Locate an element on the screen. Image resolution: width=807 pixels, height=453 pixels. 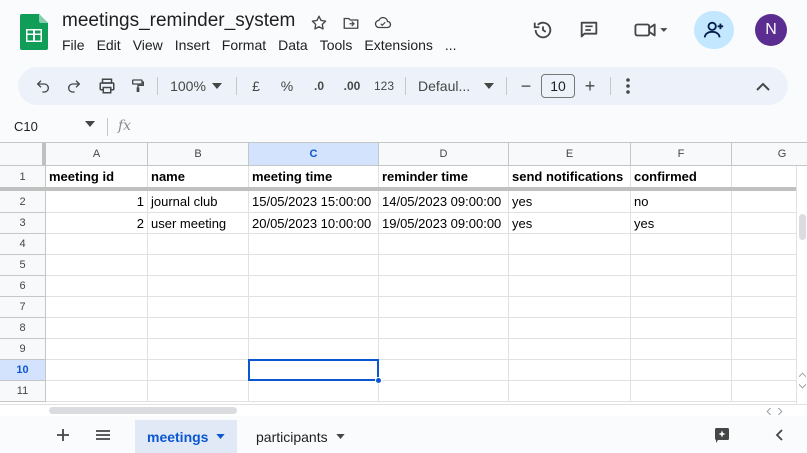
share-button is located at coordinates (714, 30).